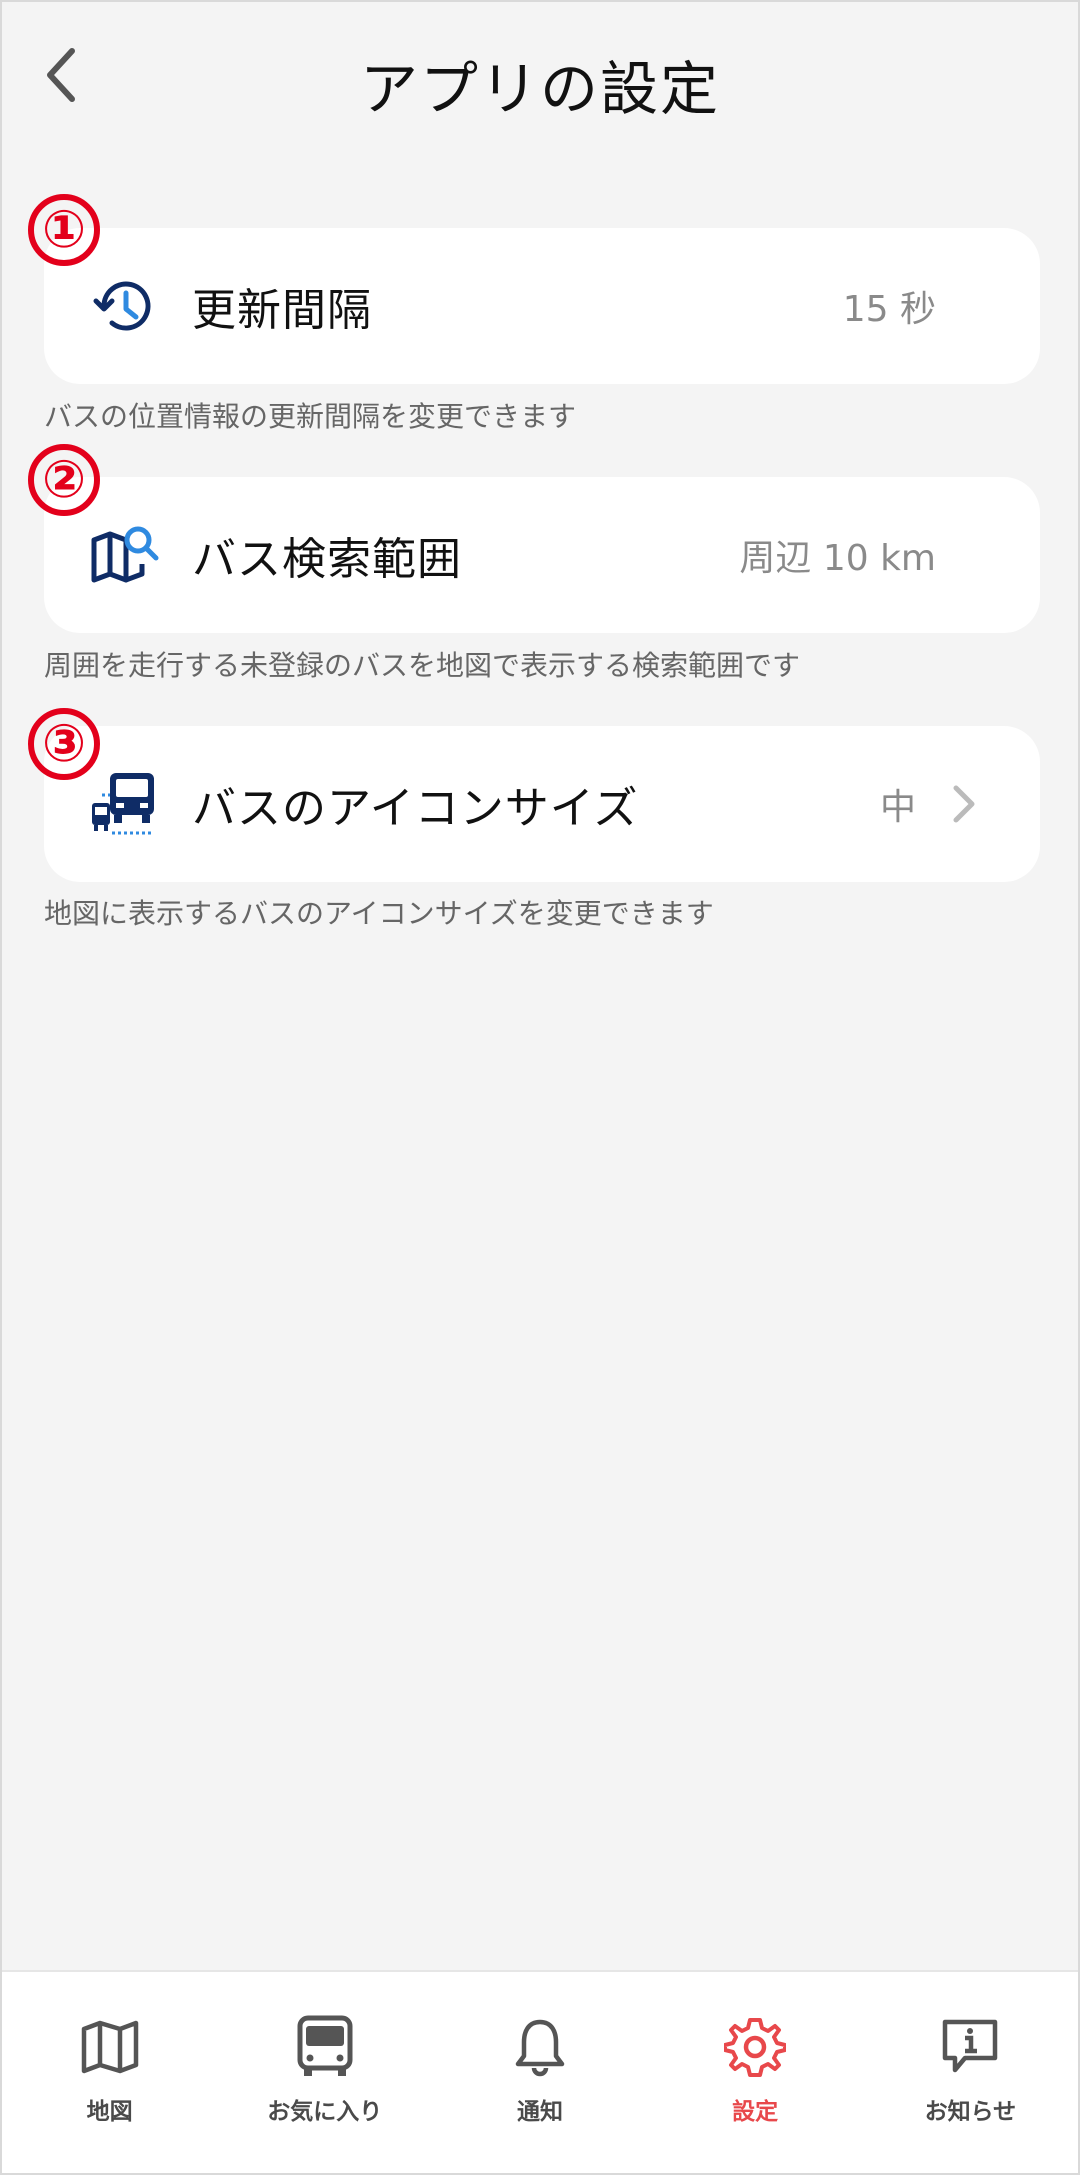  I want to click on setting-description: バスの位置情報の更新間隔を変更できます, so click(310, 416).